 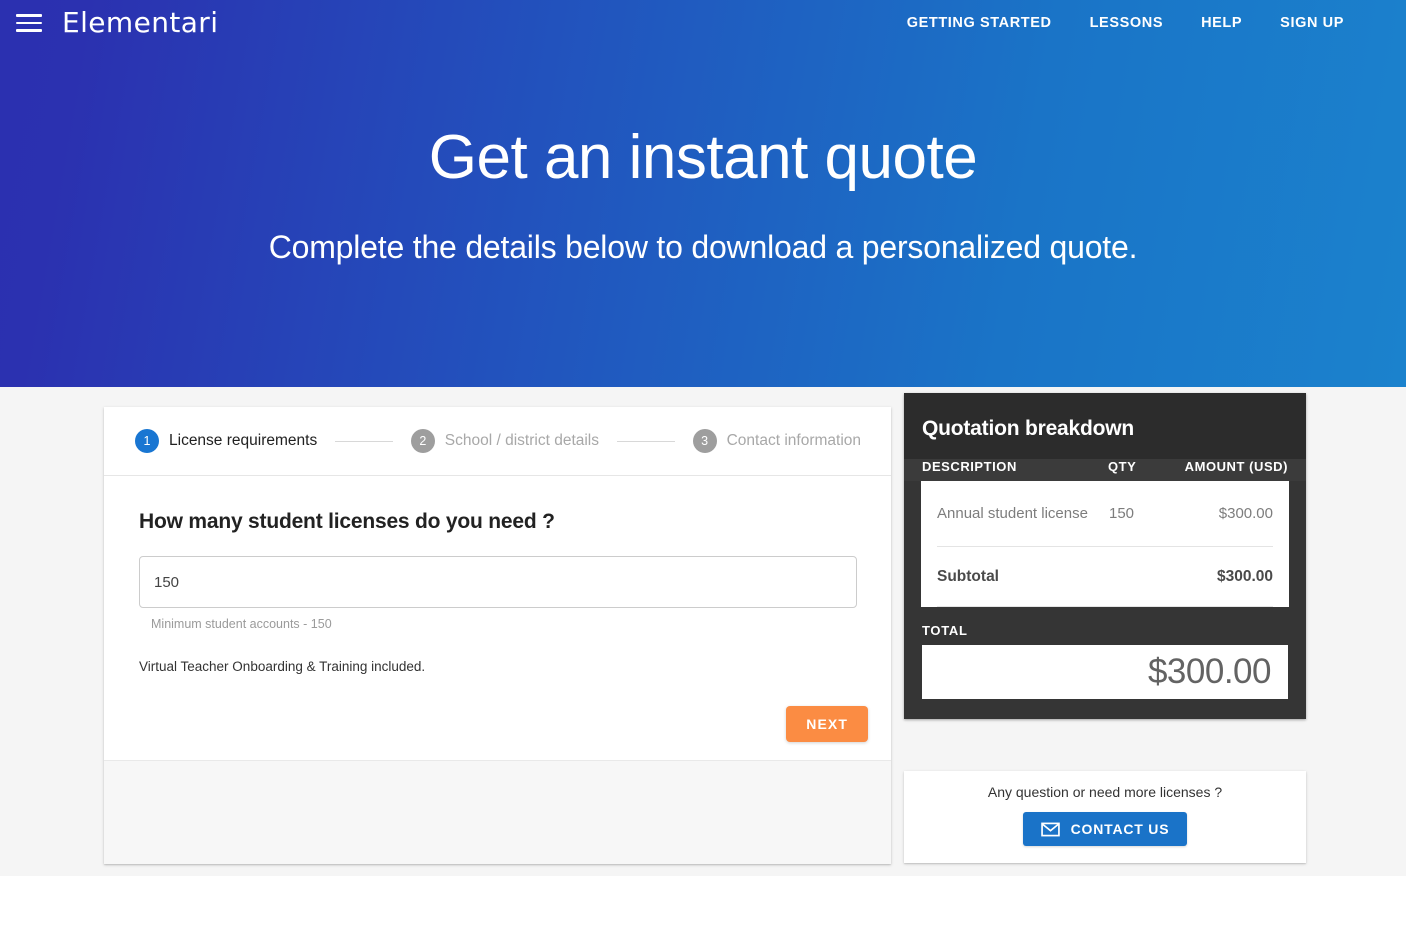 What do you see at coordinates (1245, 513) in the screenshot?
I see `row-amount: $300.00` at bounding box center [1245, 513].